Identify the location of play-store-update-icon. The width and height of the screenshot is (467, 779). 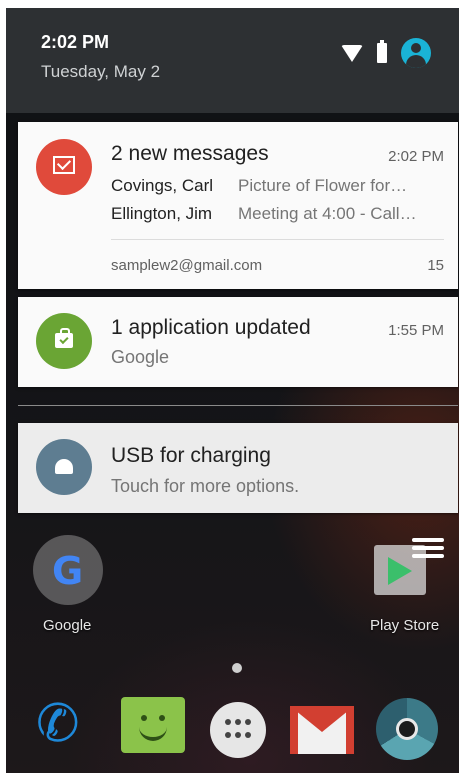
(64, 341).